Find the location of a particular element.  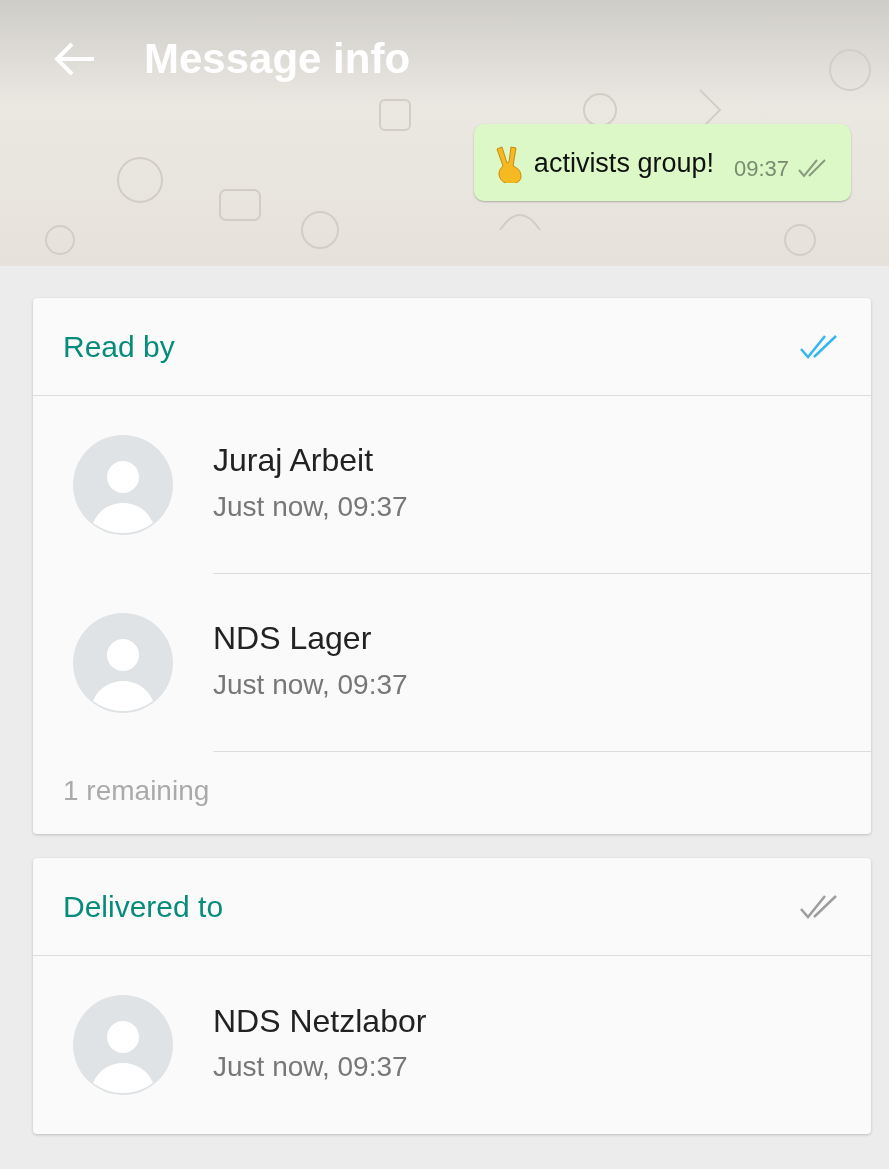

contact-name: NDS Netzlabor is located at coordinates (320, 1021).